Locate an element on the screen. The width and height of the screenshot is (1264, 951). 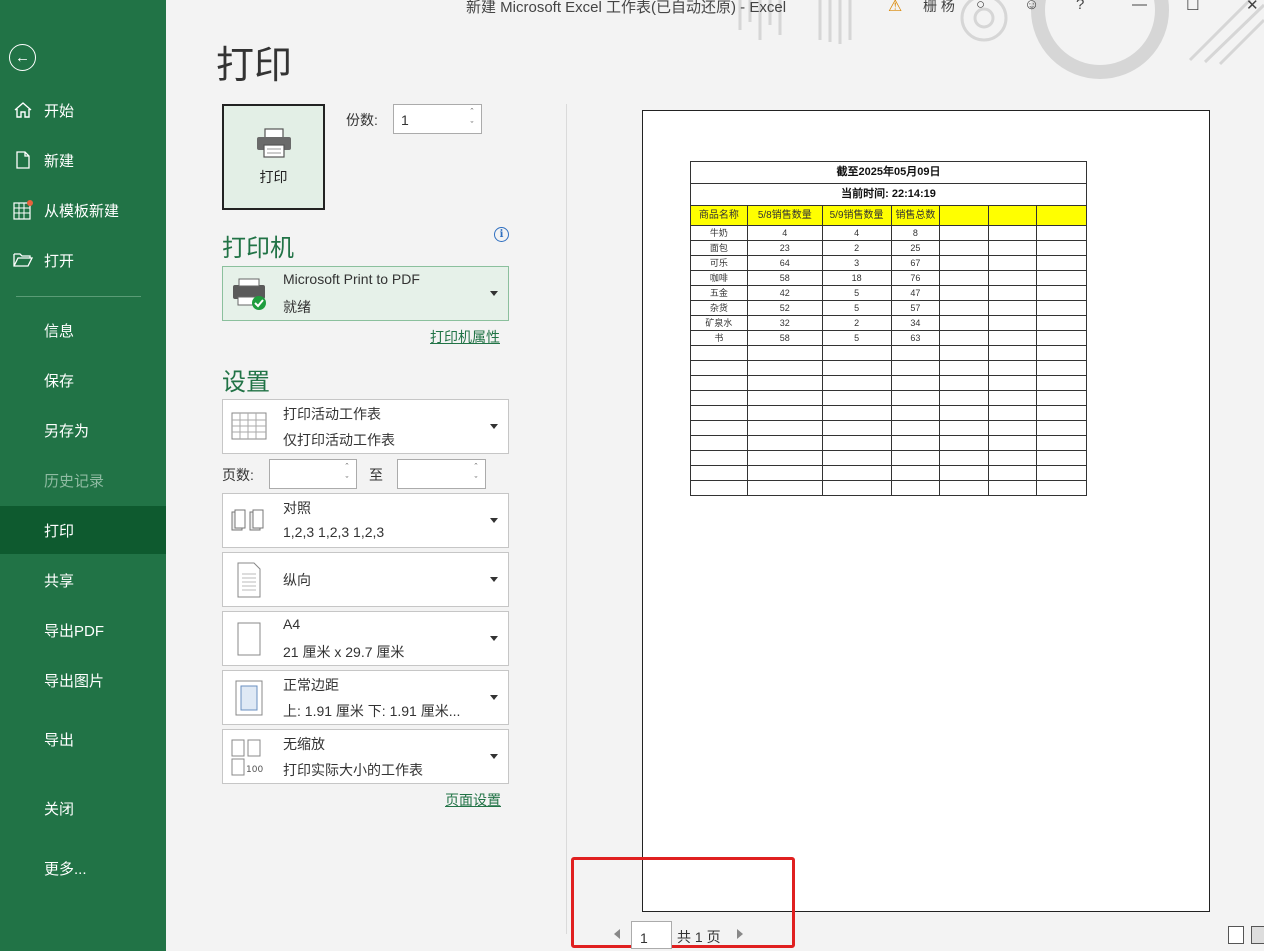
sidebar-item-save: 保存 is located at coordinates (83, 380).